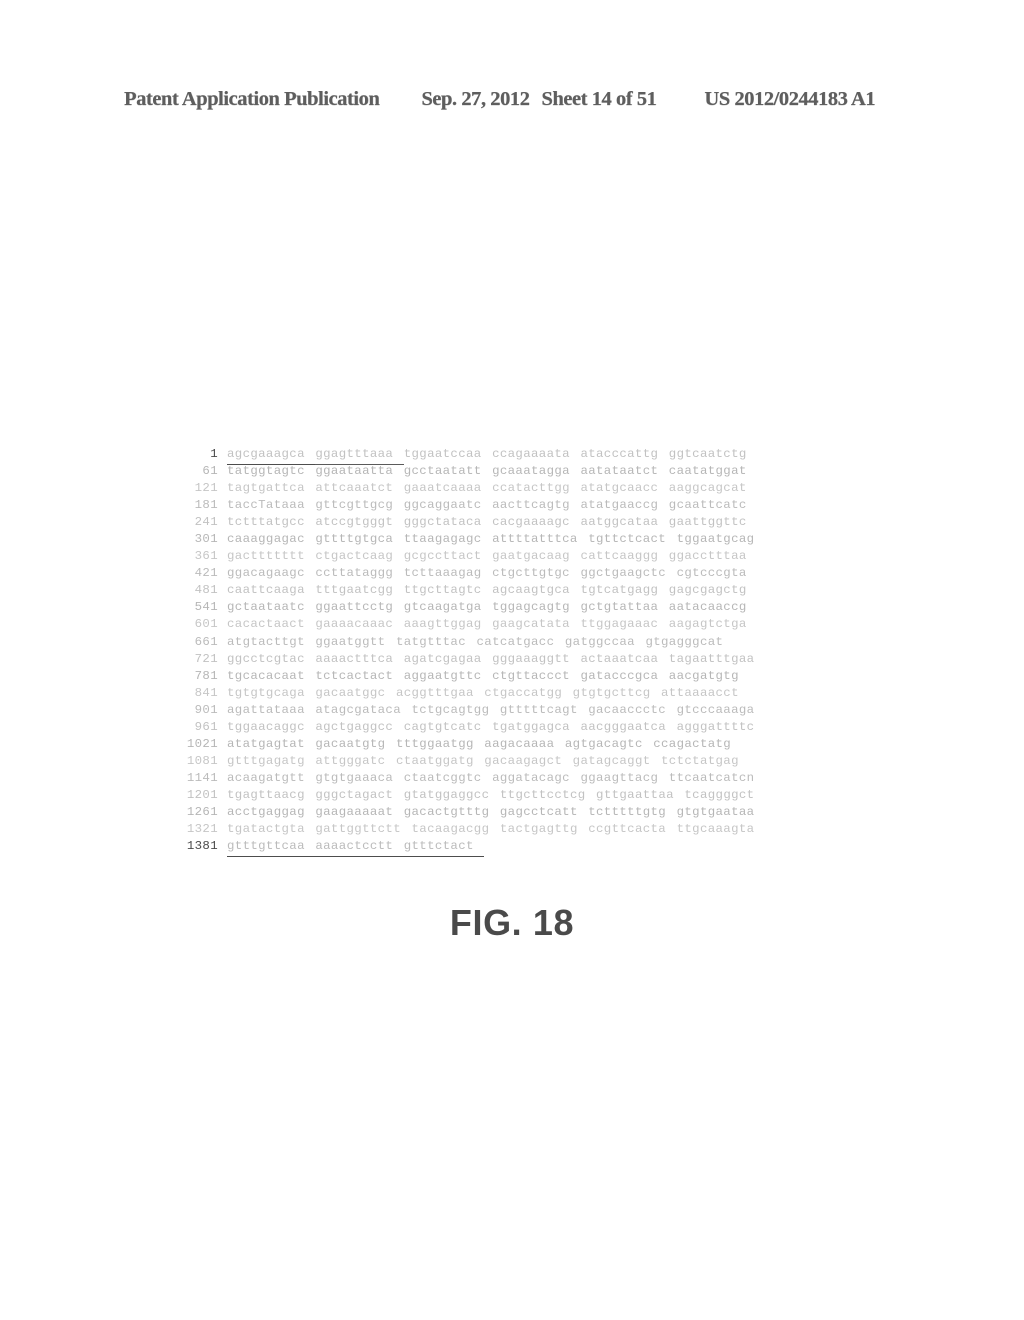  What do you see at coordinates (252, 99) in the screenshot?
I see `header-publication-title: Patent Application Publication` at bounding box center [252, 99].